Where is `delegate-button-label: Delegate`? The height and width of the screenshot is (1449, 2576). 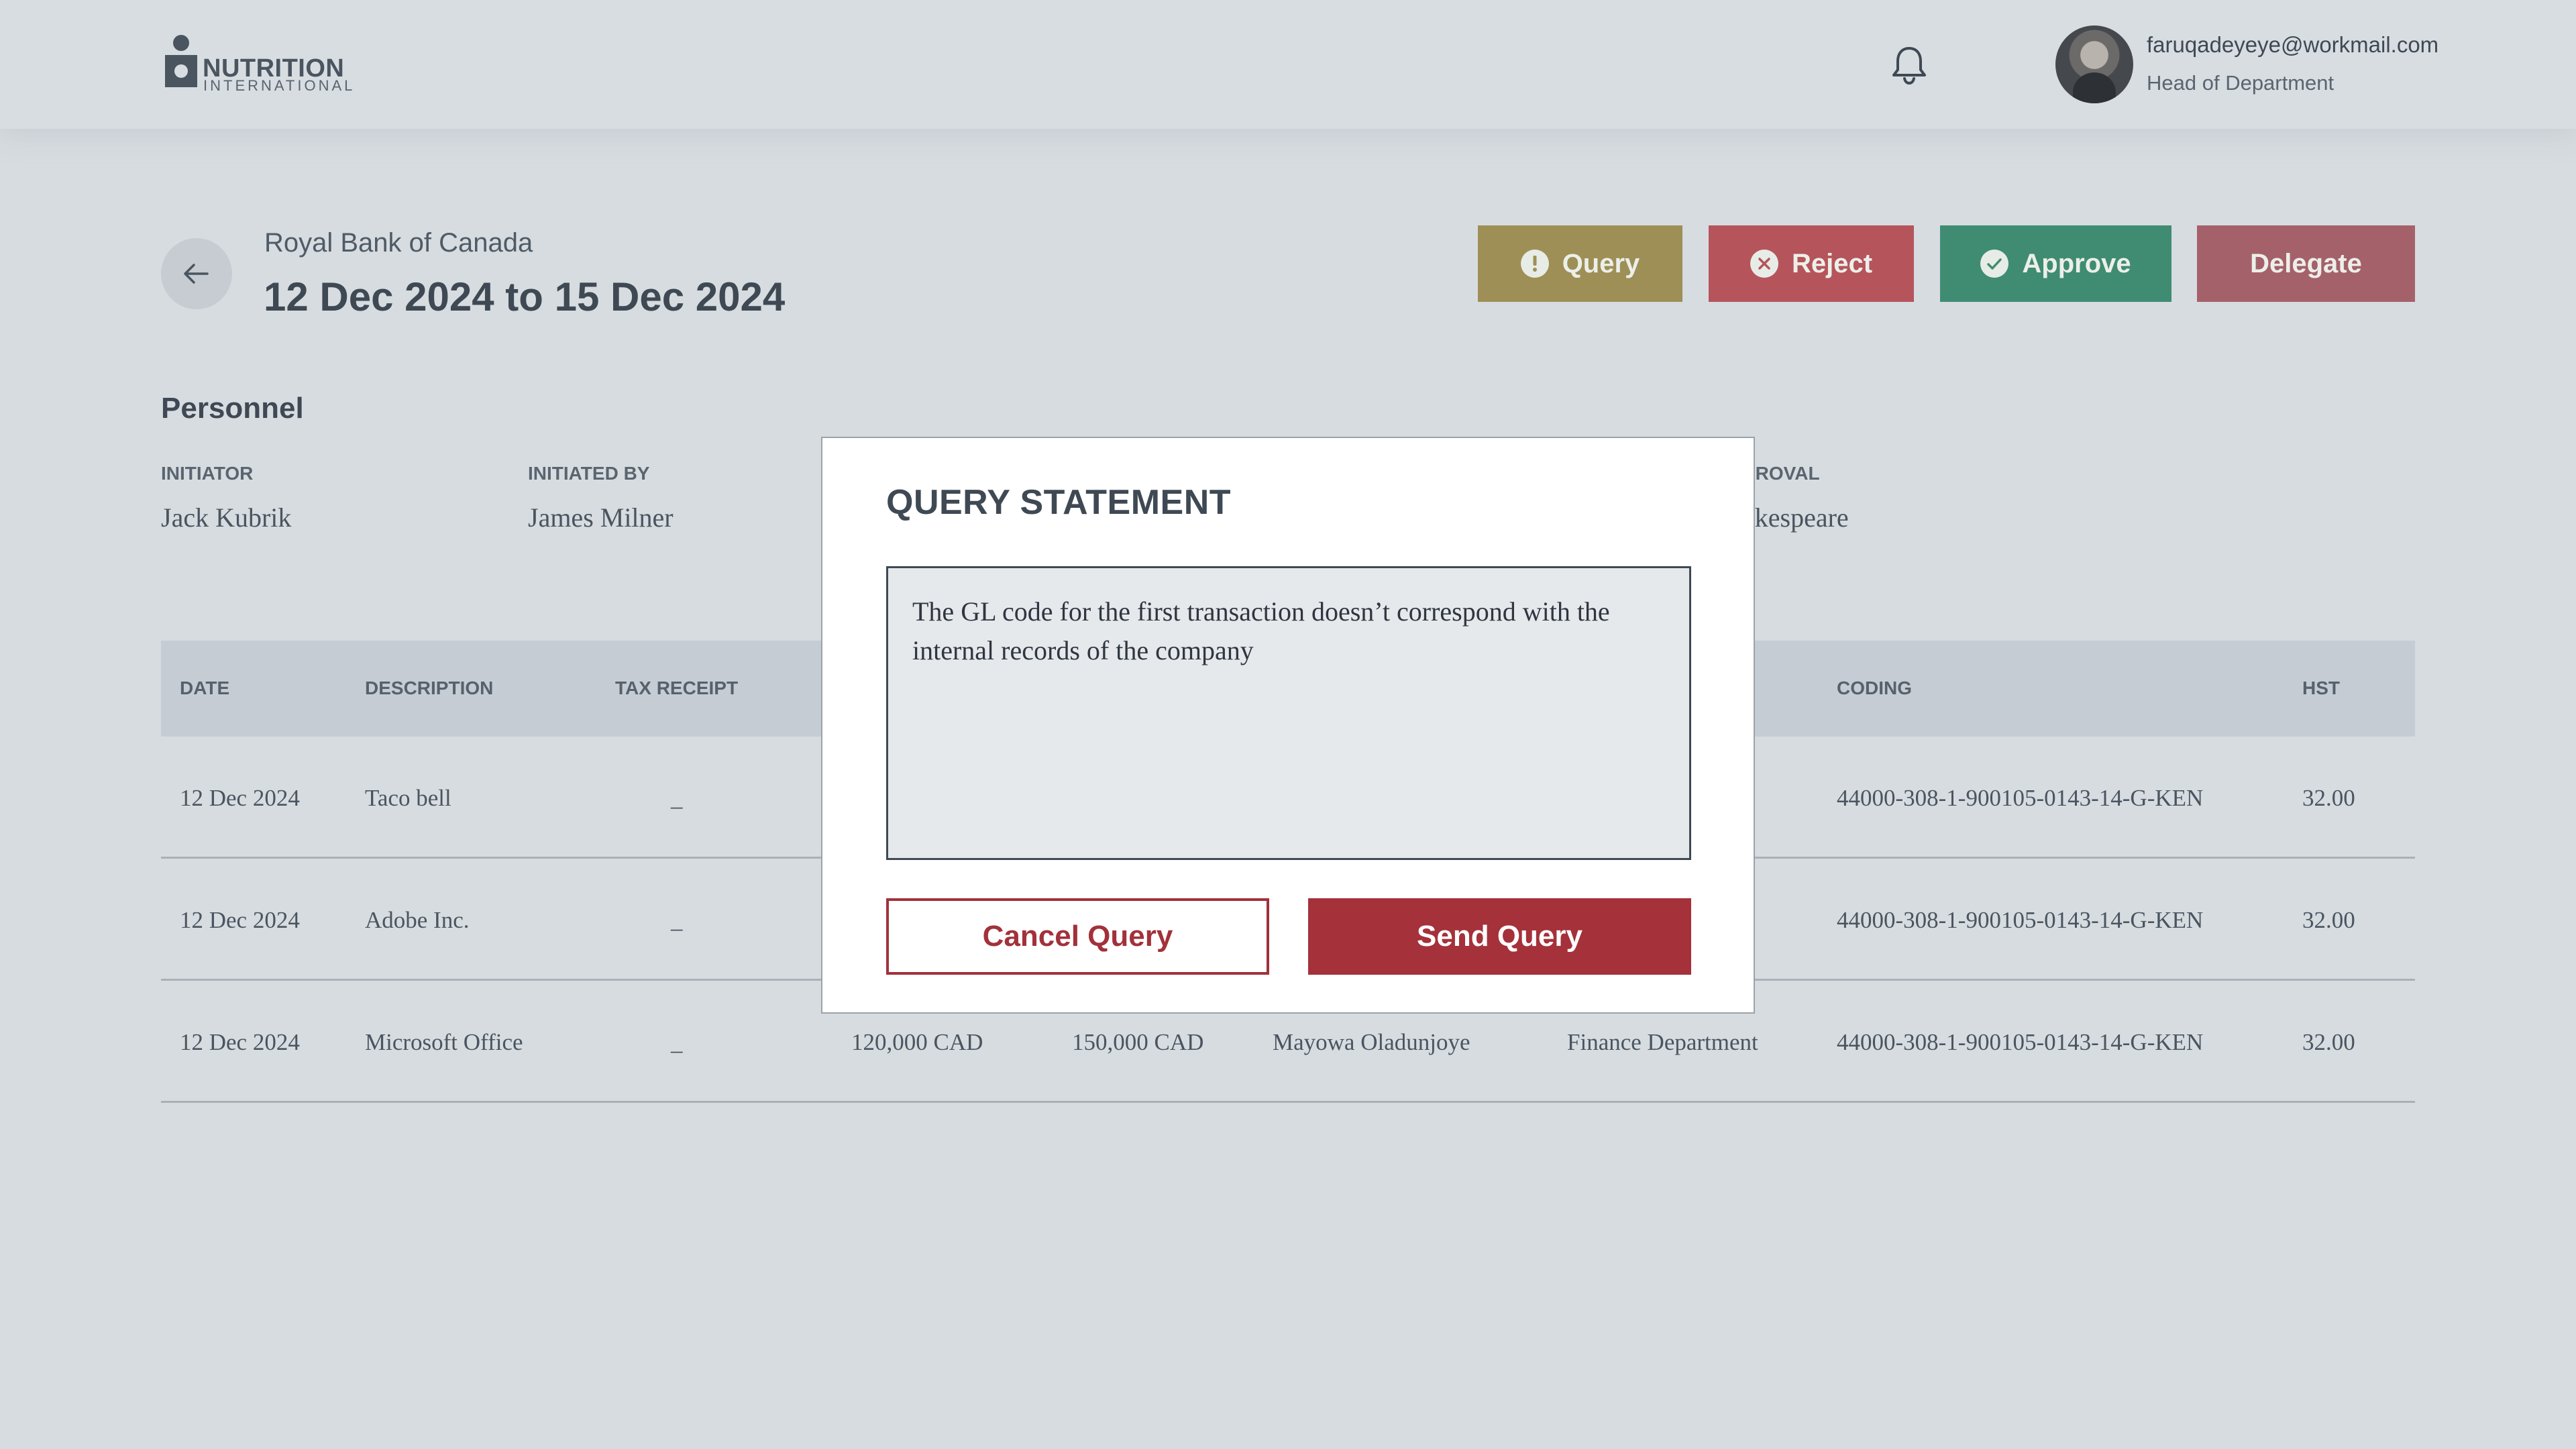
delegate-button-label: Delegate is located at coordinates (2306, 263).